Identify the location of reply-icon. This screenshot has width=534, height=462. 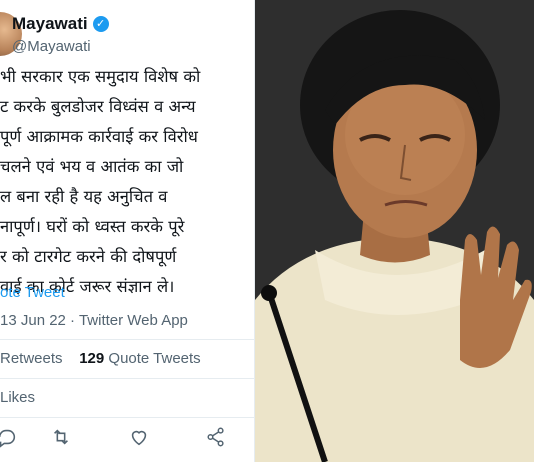
(9, 437).